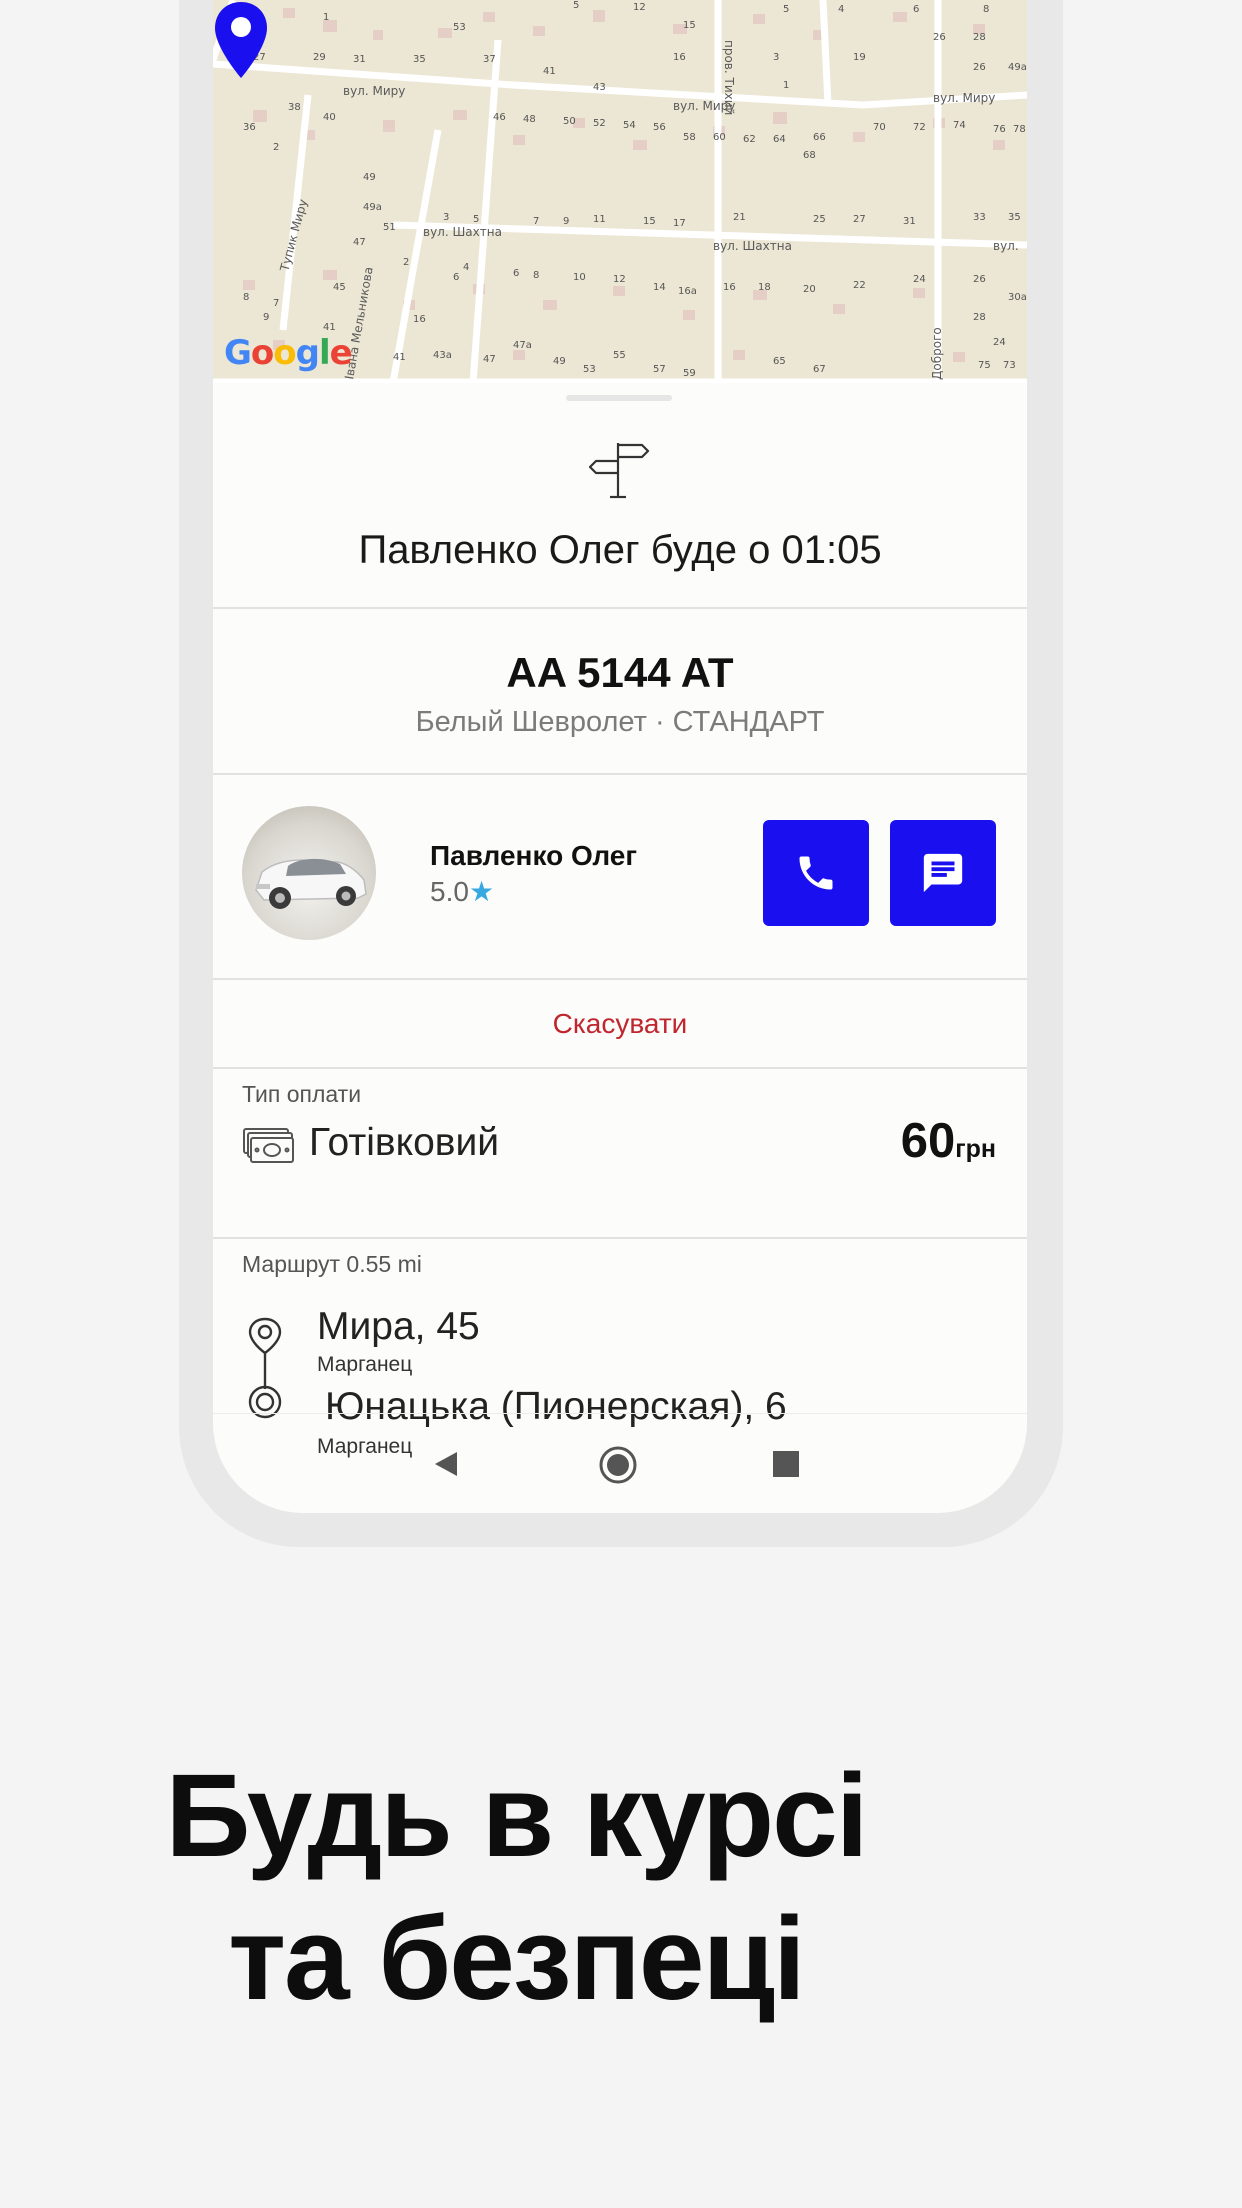 The width and height of the screenshot is (1242, 2208). I want to click on svg-text: 37, so click(489, 59).